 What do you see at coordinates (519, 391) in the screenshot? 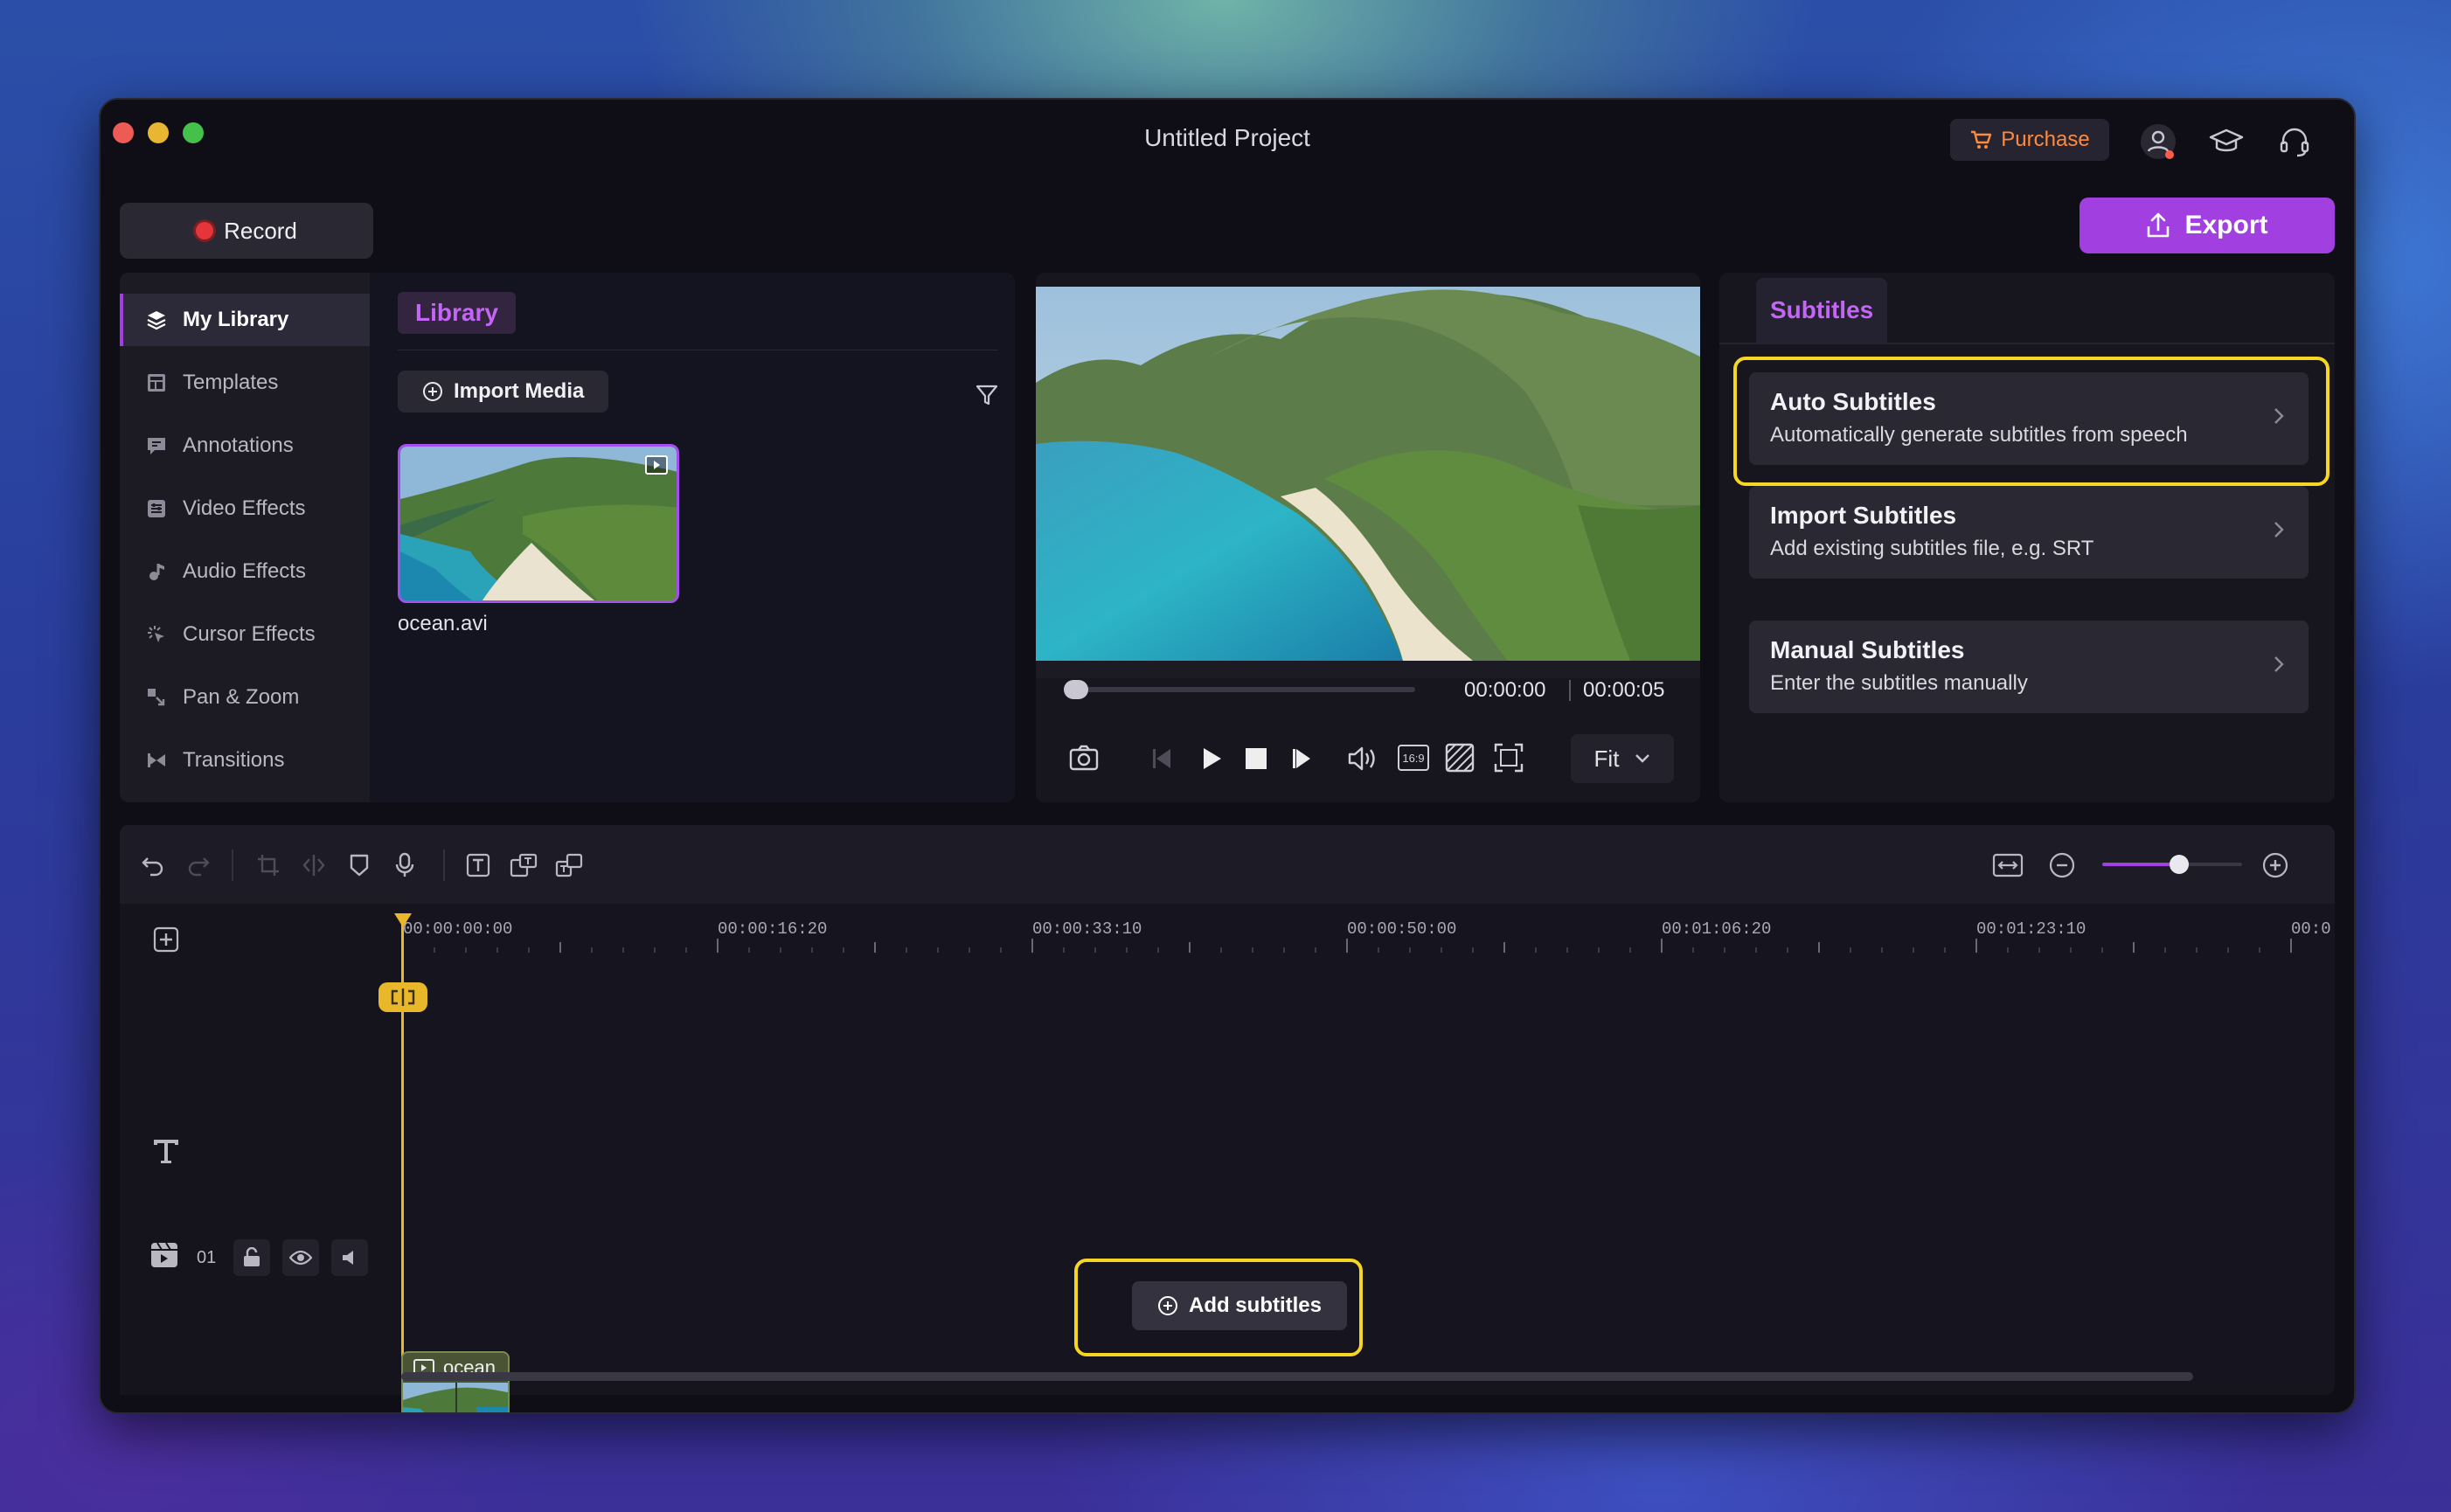
I see `import-media-label: Import Media` at bounding box center [519, 391].